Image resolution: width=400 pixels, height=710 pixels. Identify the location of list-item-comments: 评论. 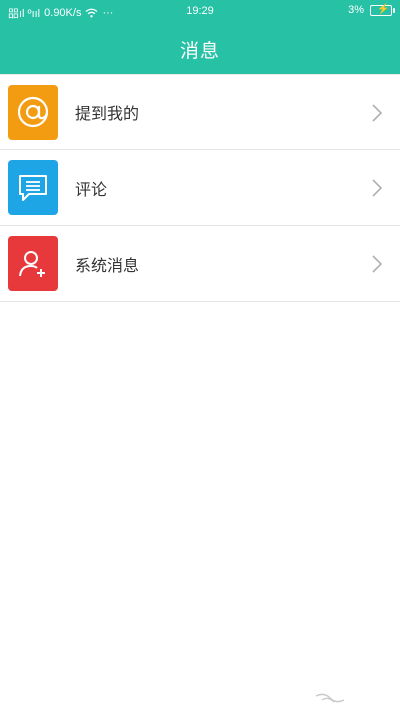
(200, 188).